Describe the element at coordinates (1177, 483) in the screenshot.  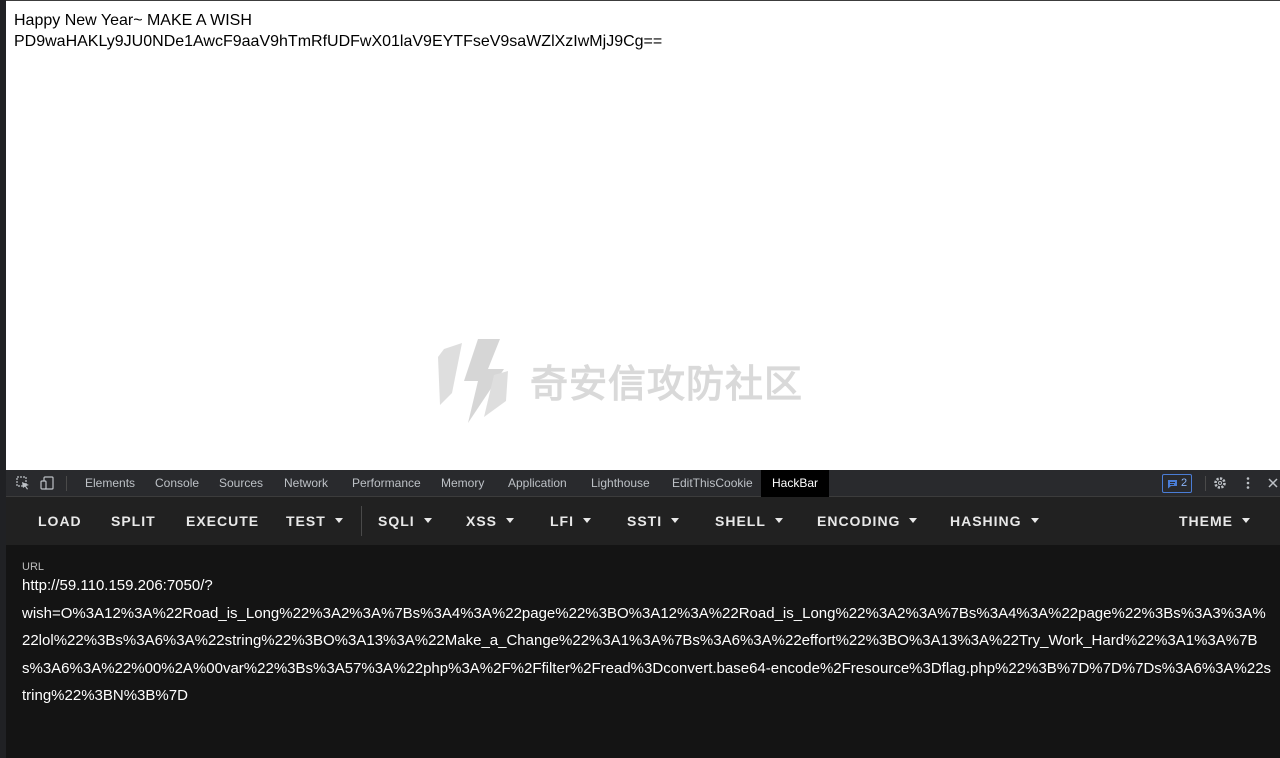
I see `message-badge: 2` at that location.